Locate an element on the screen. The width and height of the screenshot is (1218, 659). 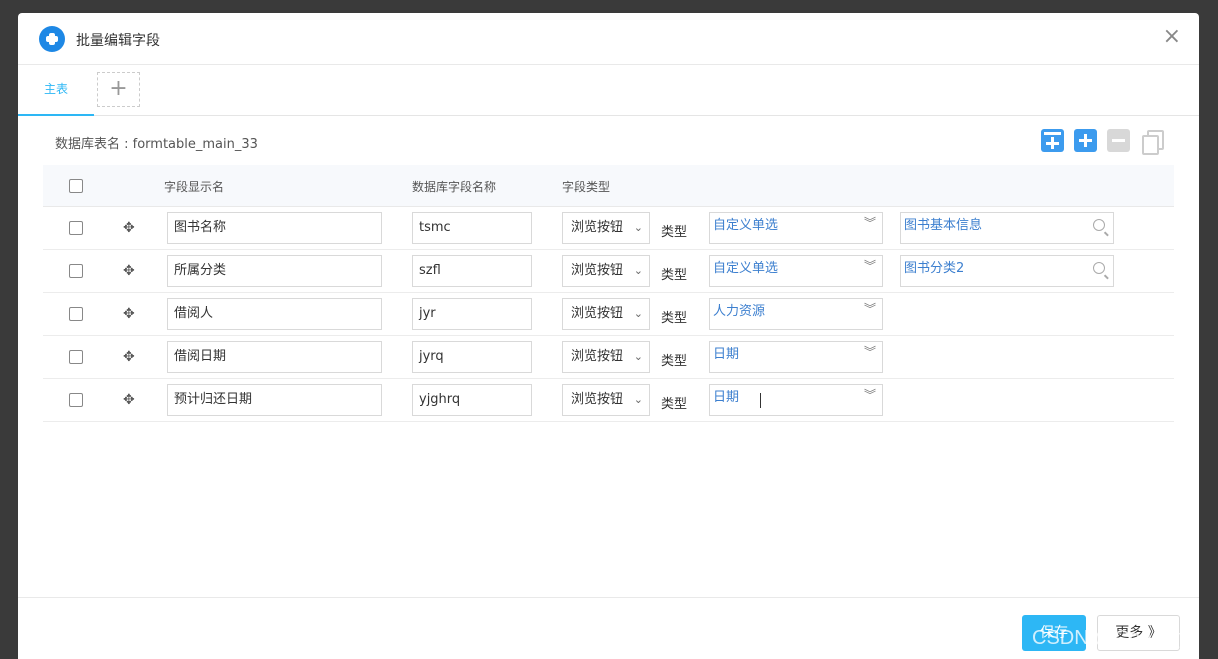
text-caret is located at coordinates (760, 400).